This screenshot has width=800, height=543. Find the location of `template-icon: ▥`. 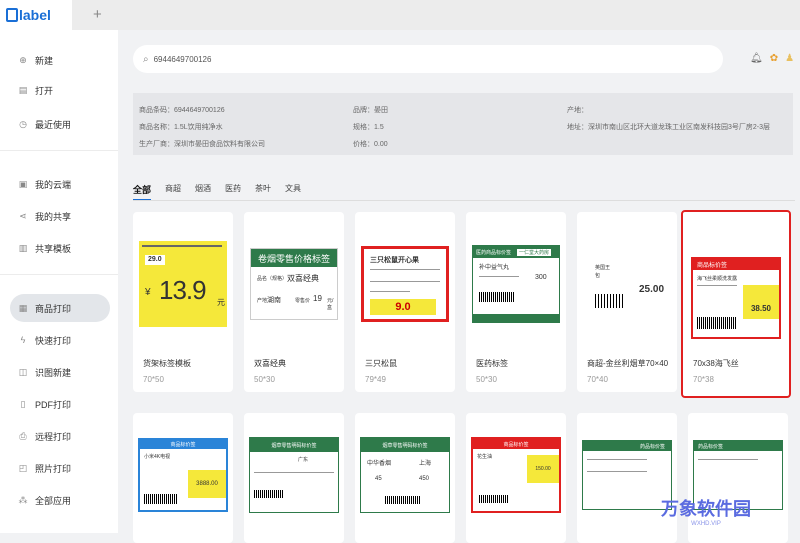

template-icon: ▥ is located at coordinates (23, 247).